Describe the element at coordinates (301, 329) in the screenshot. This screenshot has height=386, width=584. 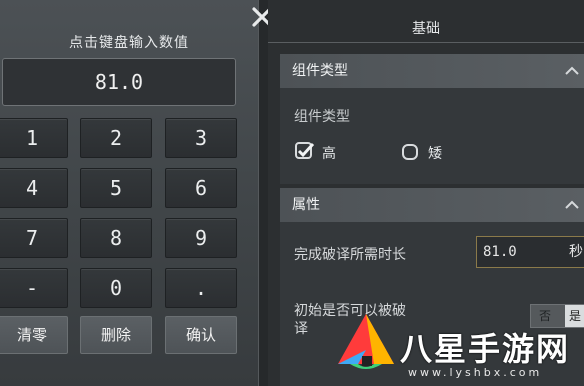
I see `can-be-cracked-label-cont: 译` at that location.